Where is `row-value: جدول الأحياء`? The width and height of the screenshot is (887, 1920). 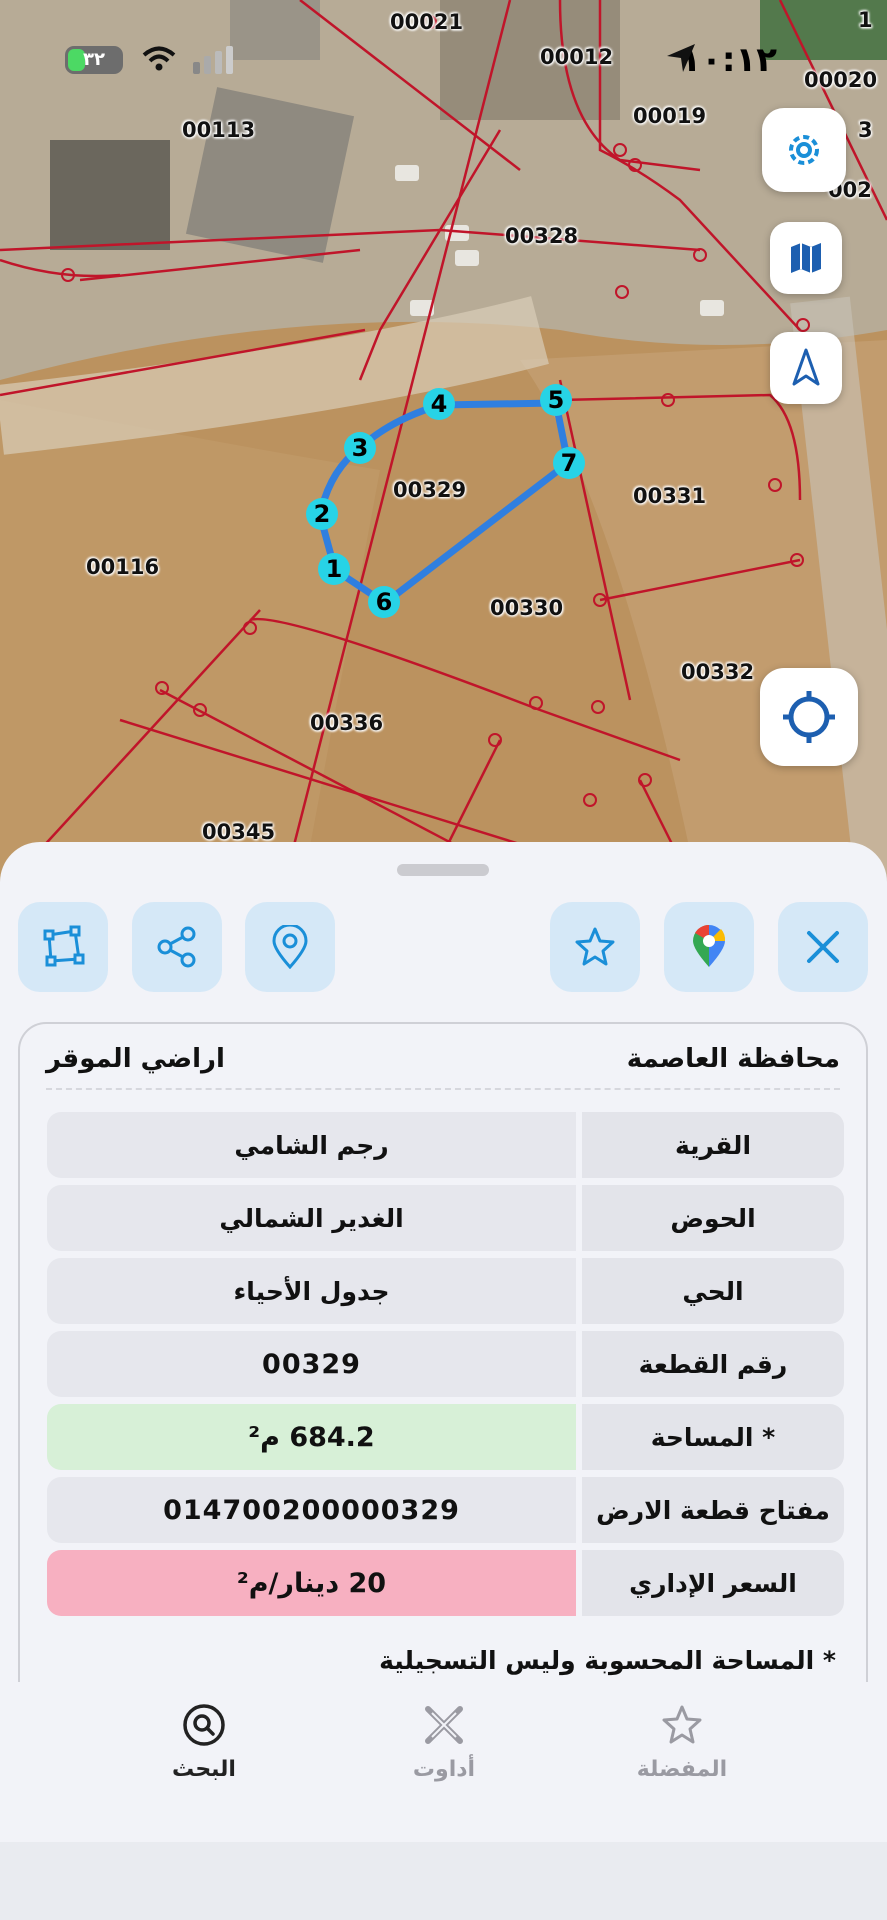 row-value: جدول الأحياء is located at coordinates (311, 1291).